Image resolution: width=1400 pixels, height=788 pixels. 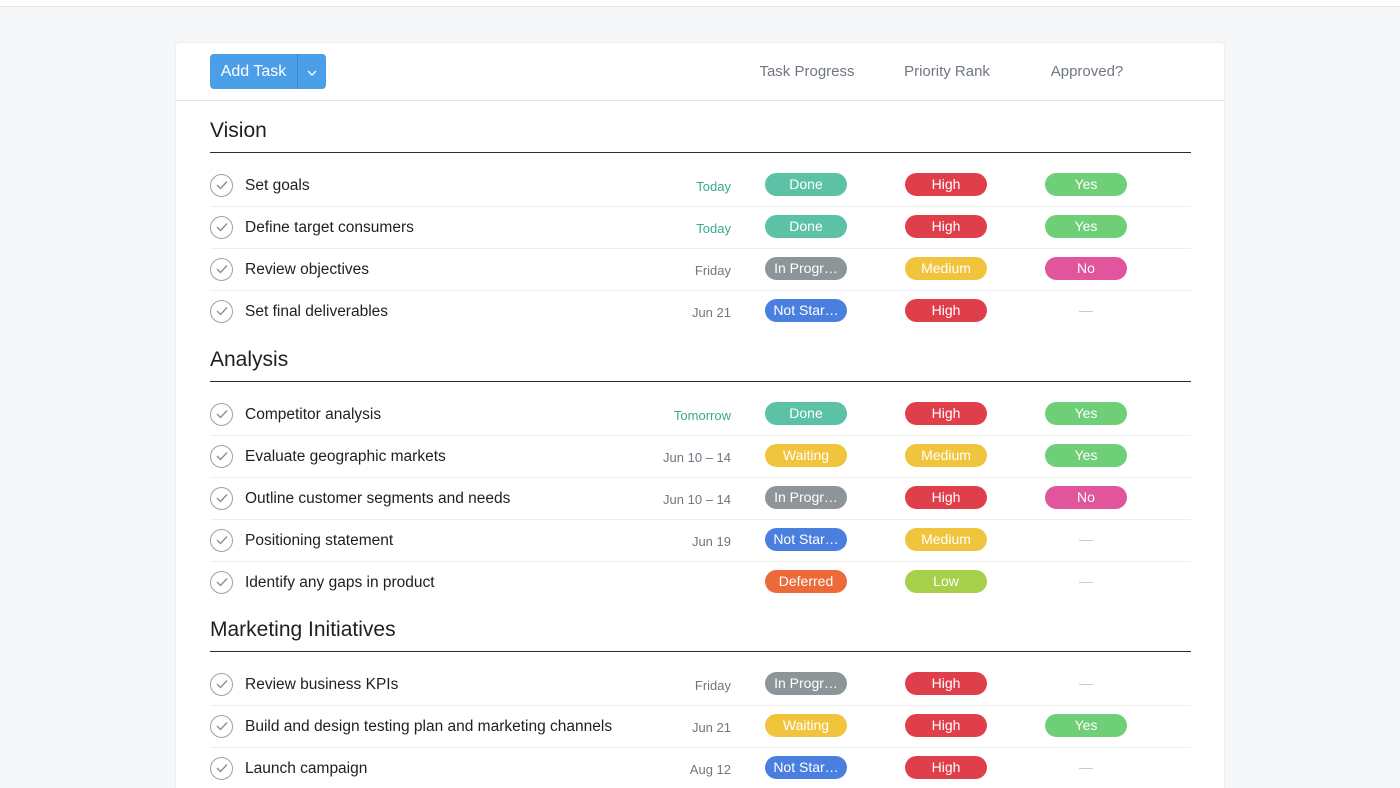 I want to click on table-row: Review business KPIs Friday In Progr… High —, so click(x=700, y=685).